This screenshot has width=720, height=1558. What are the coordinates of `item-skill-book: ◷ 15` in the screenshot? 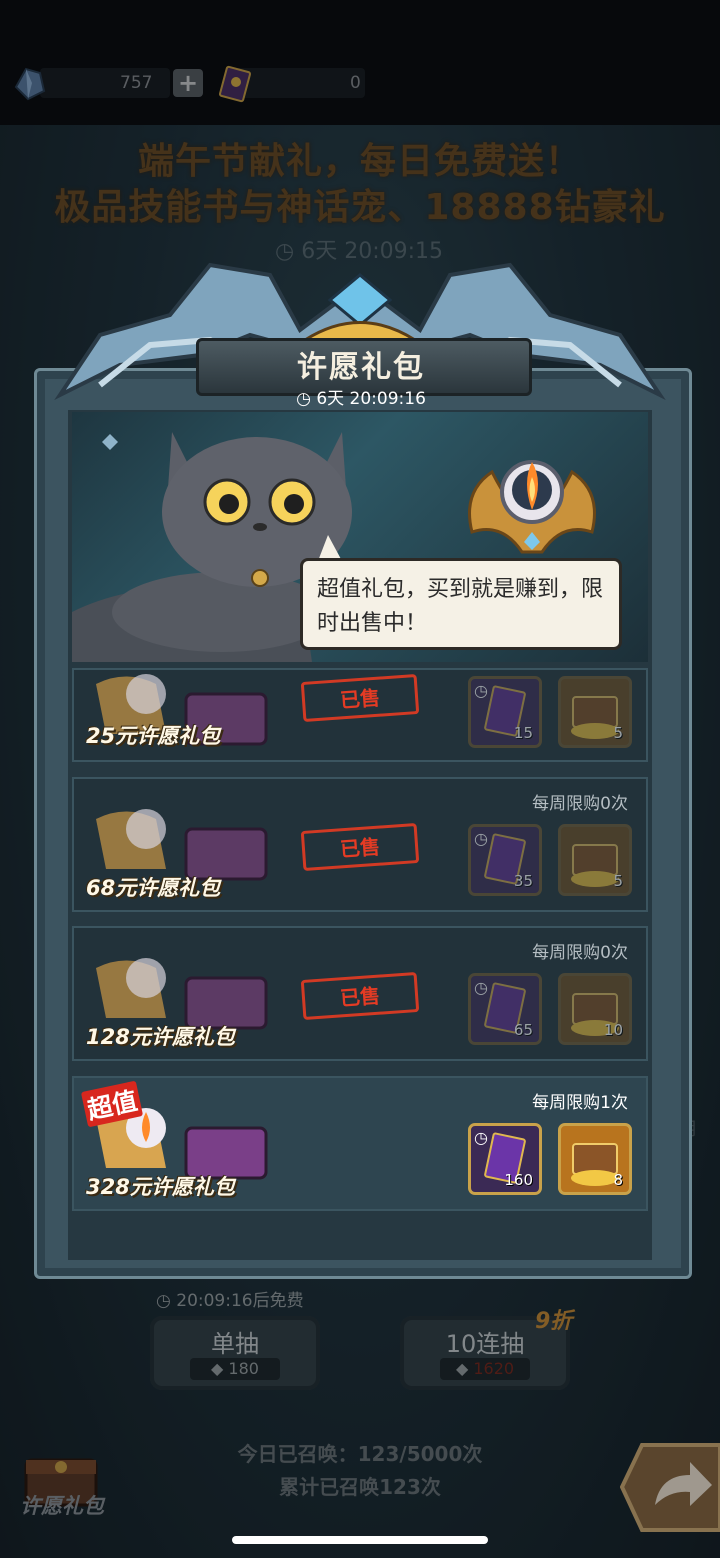 It's located at (505, 712).